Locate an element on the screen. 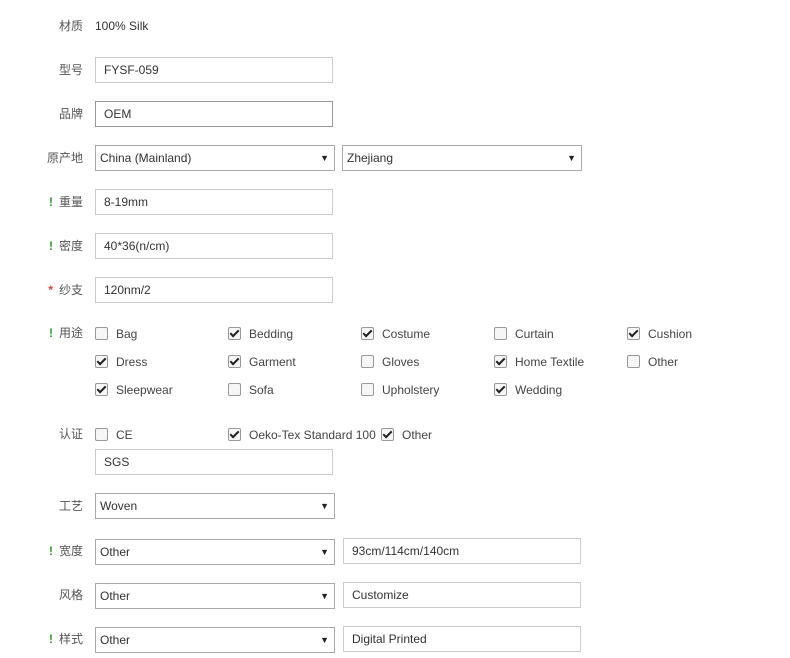  usage-option-upholstery: Upholstery is located at coordinates (400, 390).